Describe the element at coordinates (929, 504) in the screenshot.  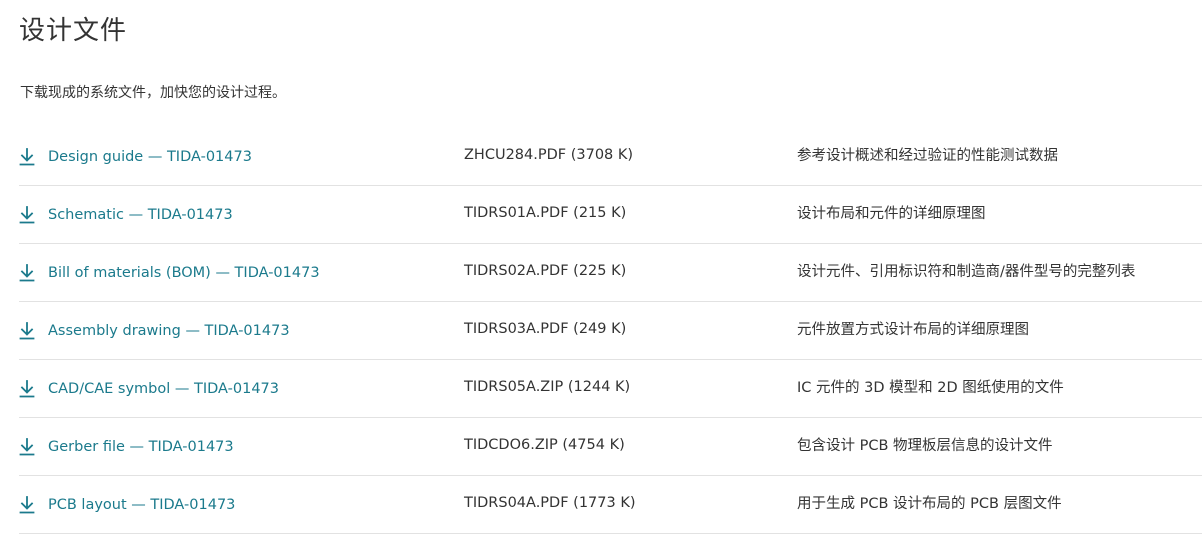
I see `file-description: 用于生成 PCB 设计布局的 PCB 层图文件` at that location.